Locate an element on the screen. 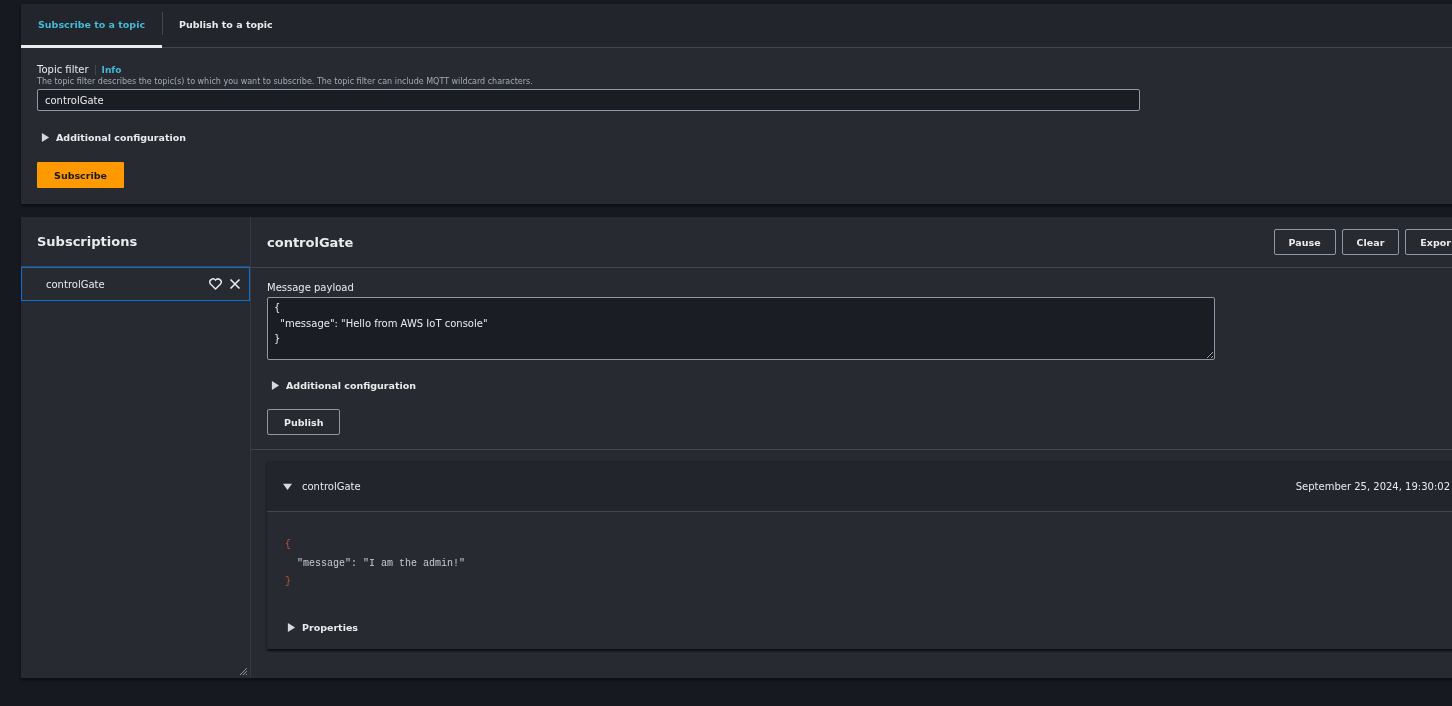 The height and width of the screenshot is (706, 1452). field-label: Topic filter is located at coordinates (63, 69).